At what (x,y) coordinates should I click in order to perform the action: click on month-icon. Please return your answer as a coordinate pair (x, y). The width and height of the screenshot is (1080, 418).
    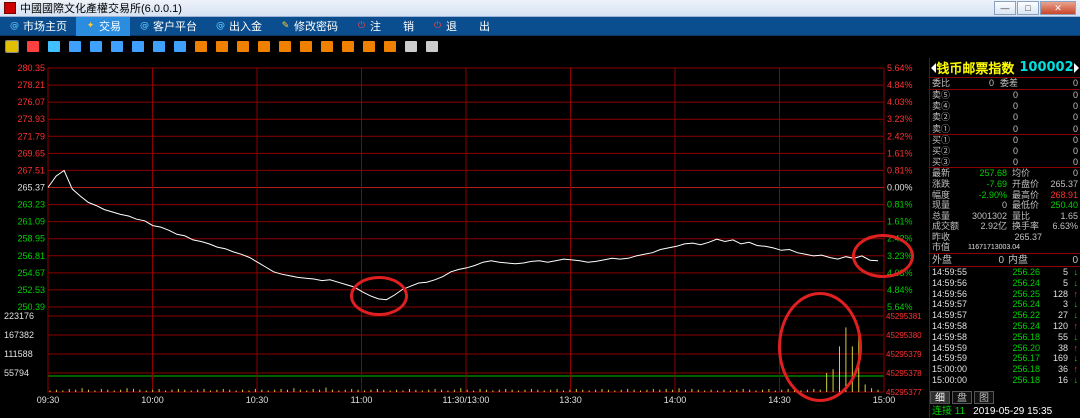
    Looking at the image, I should click on (138, 46).